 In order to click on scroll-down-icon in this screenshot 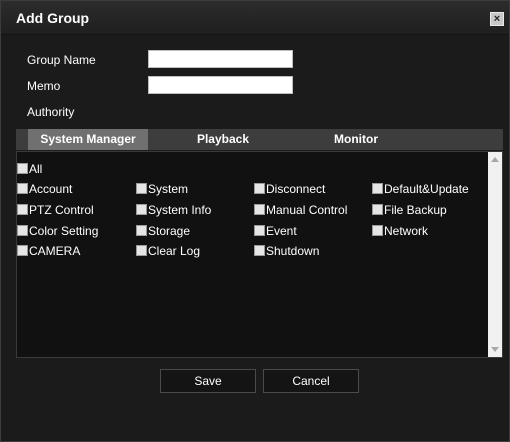, I will do `click(495, 349)`.